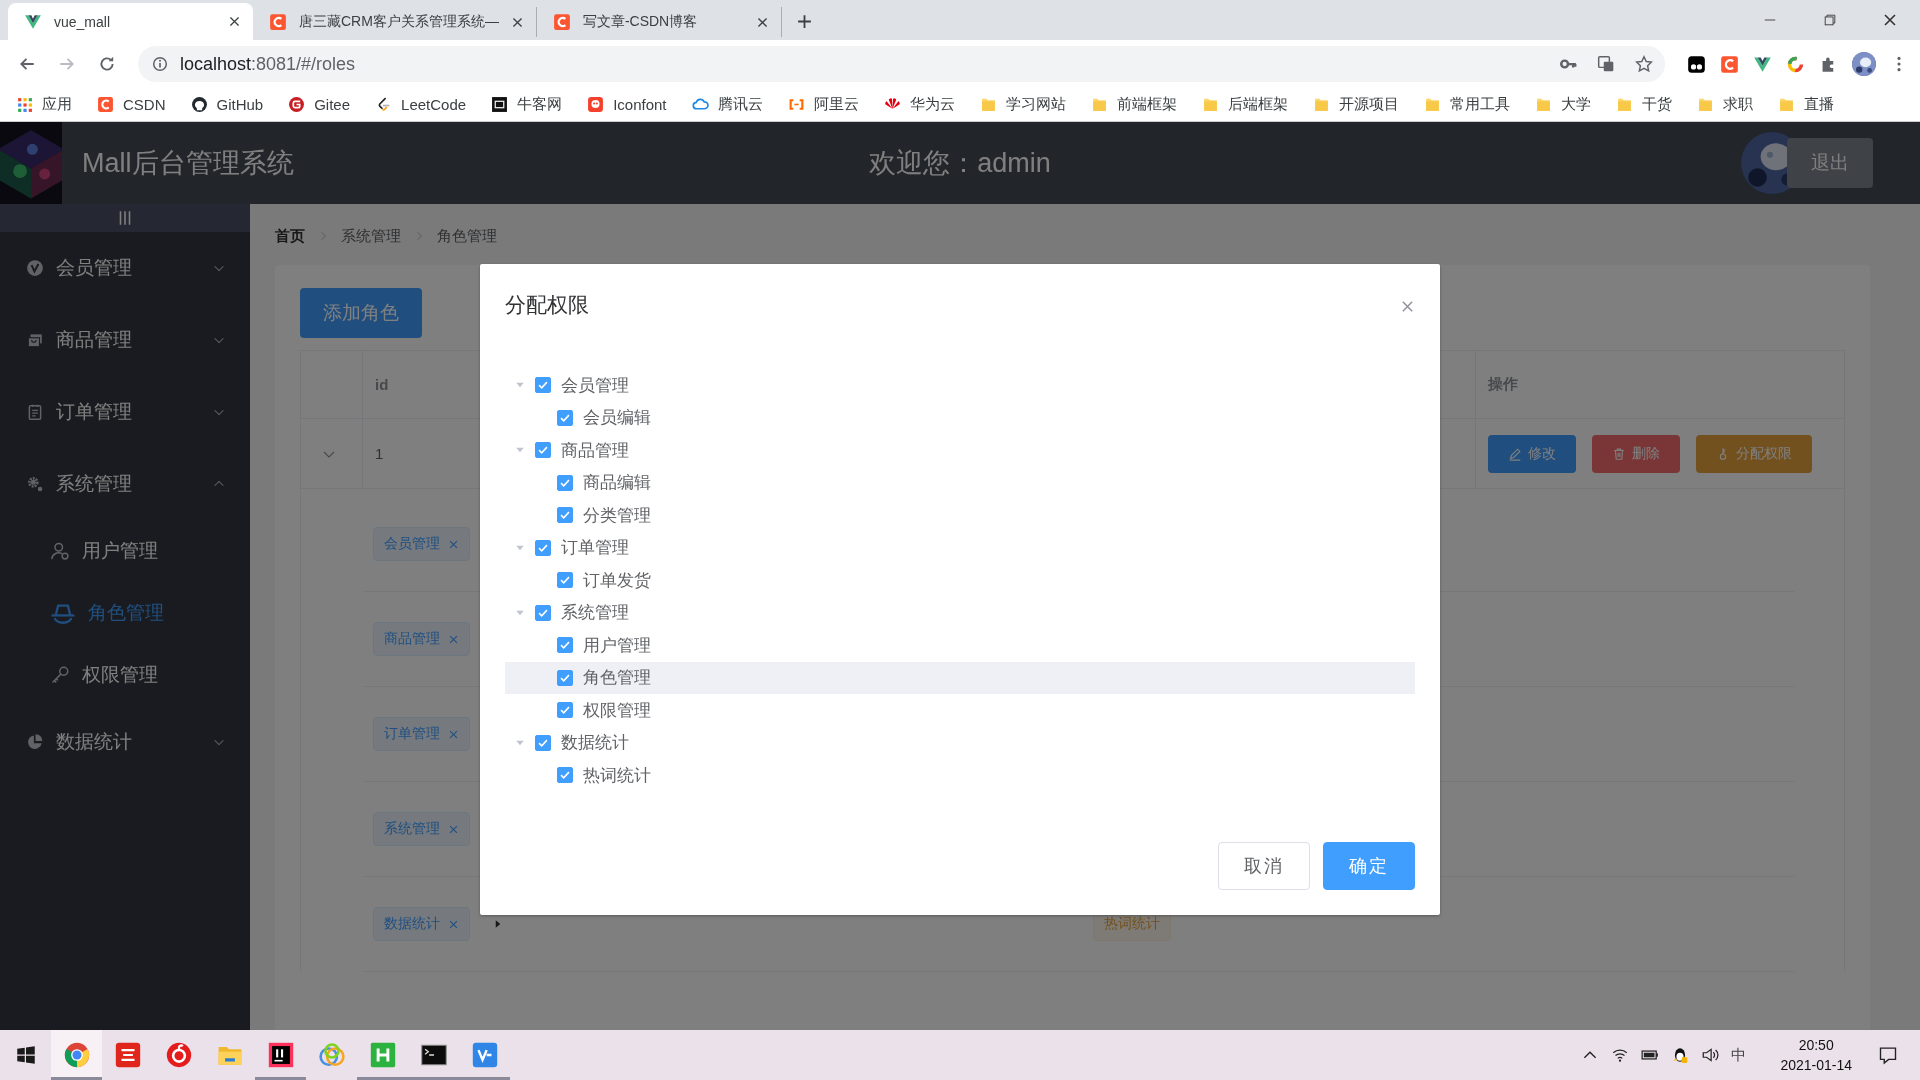 The width and height of the screenshot is (1920, 1080). I want to click on gear-icon, so click(35, 484).